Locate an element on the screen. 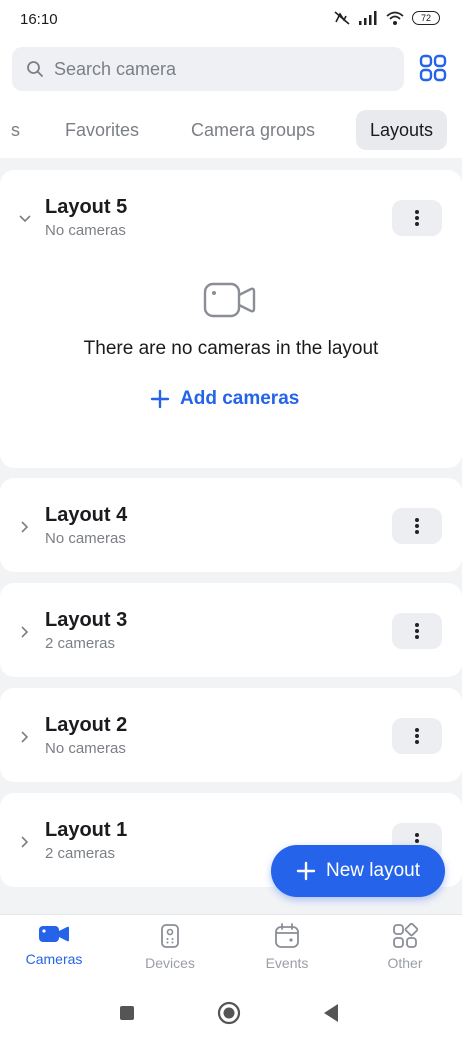 The width and height of the screenshot is (462, 1040). nav-events: Events is located at coordinates (287, 947).